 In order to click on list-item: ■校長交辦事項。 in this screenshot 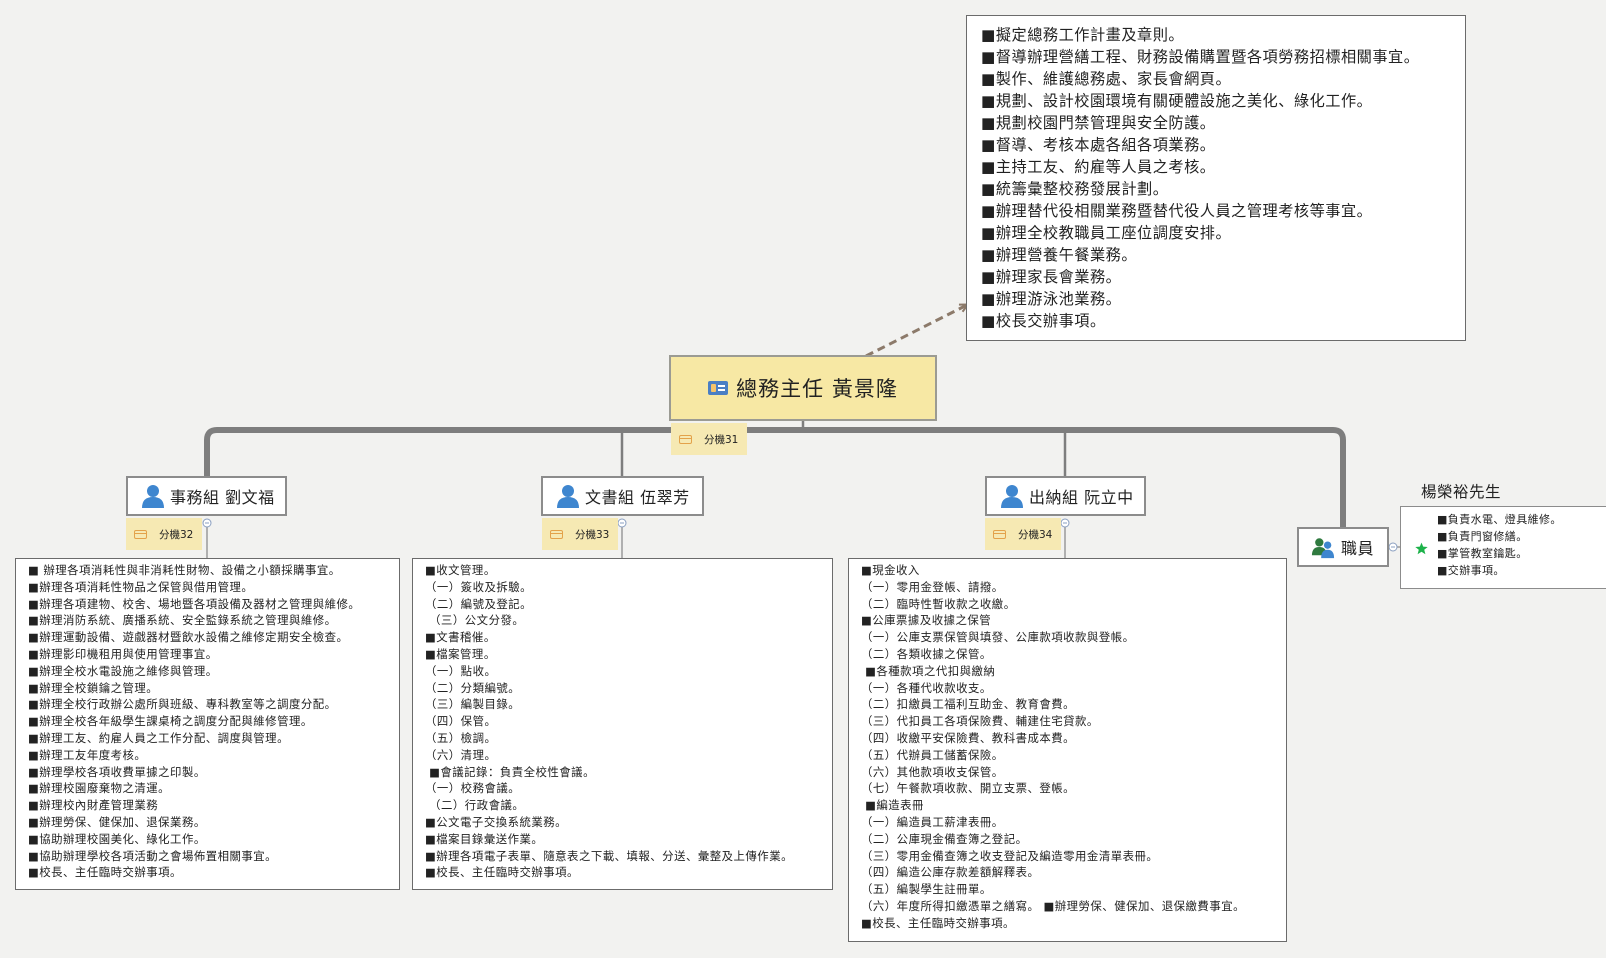, I will do `click(1043, 321)`.